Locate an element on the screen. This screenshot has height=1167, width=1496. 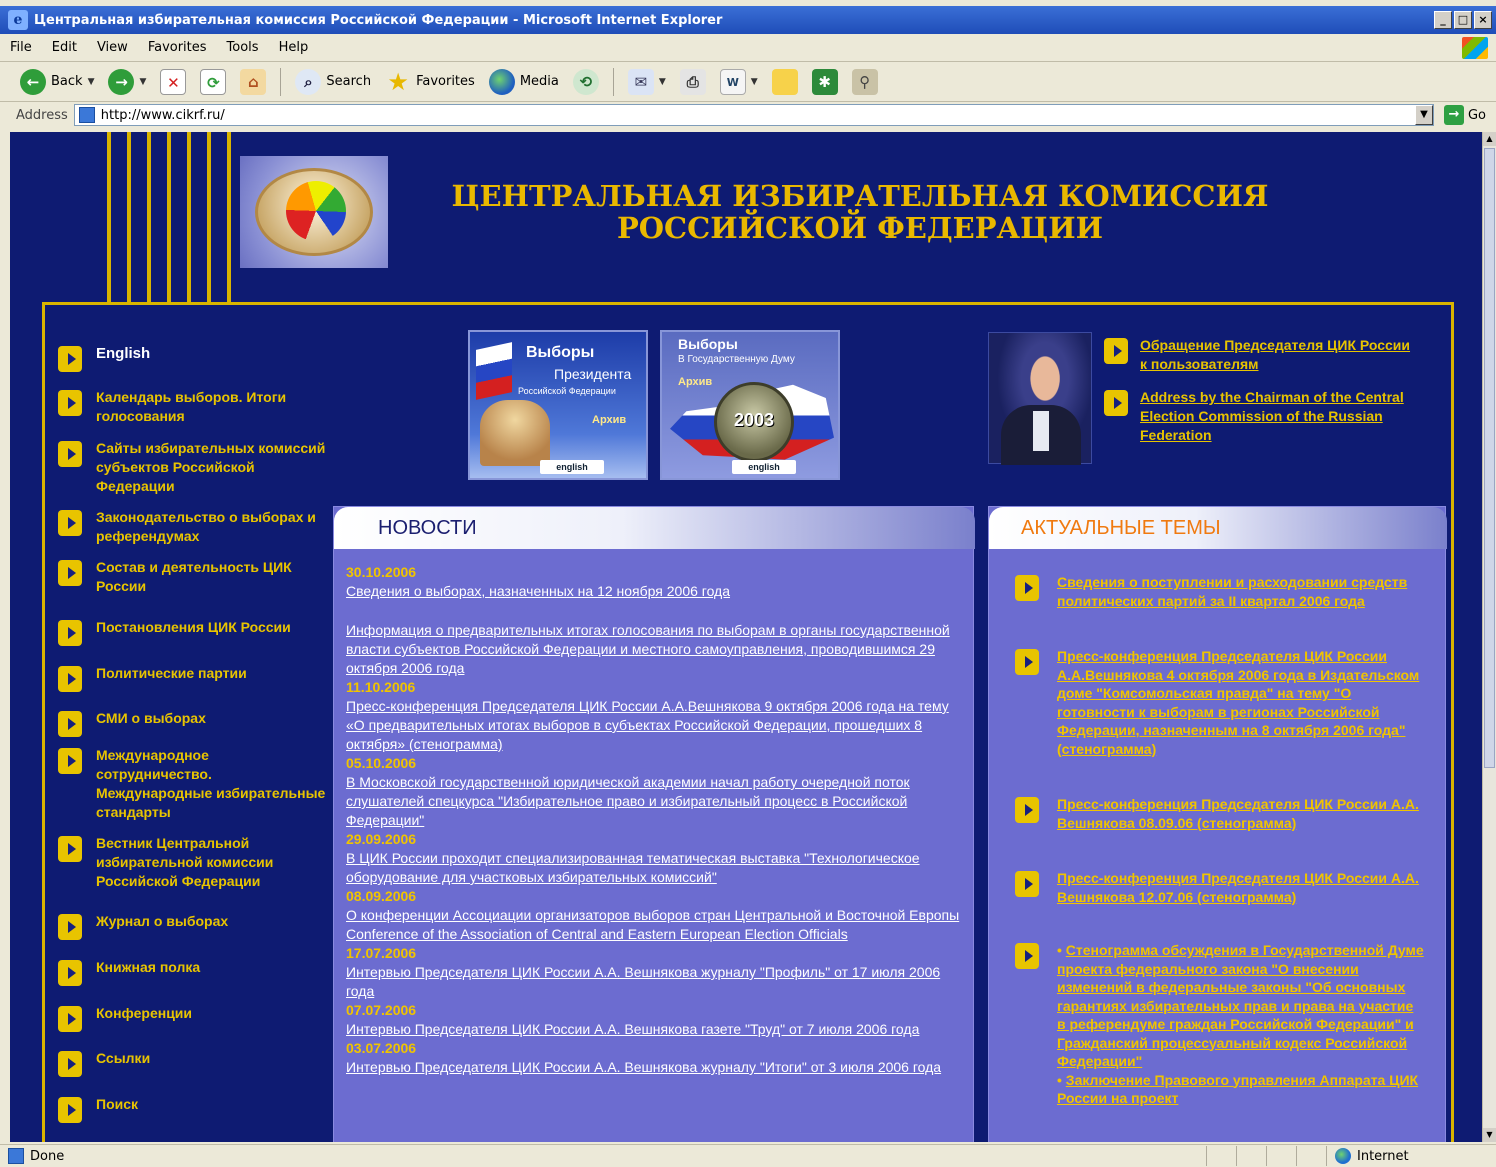
address-input: http://www.cikrf.ru/ ▼ is located at coordinates (753, 115).